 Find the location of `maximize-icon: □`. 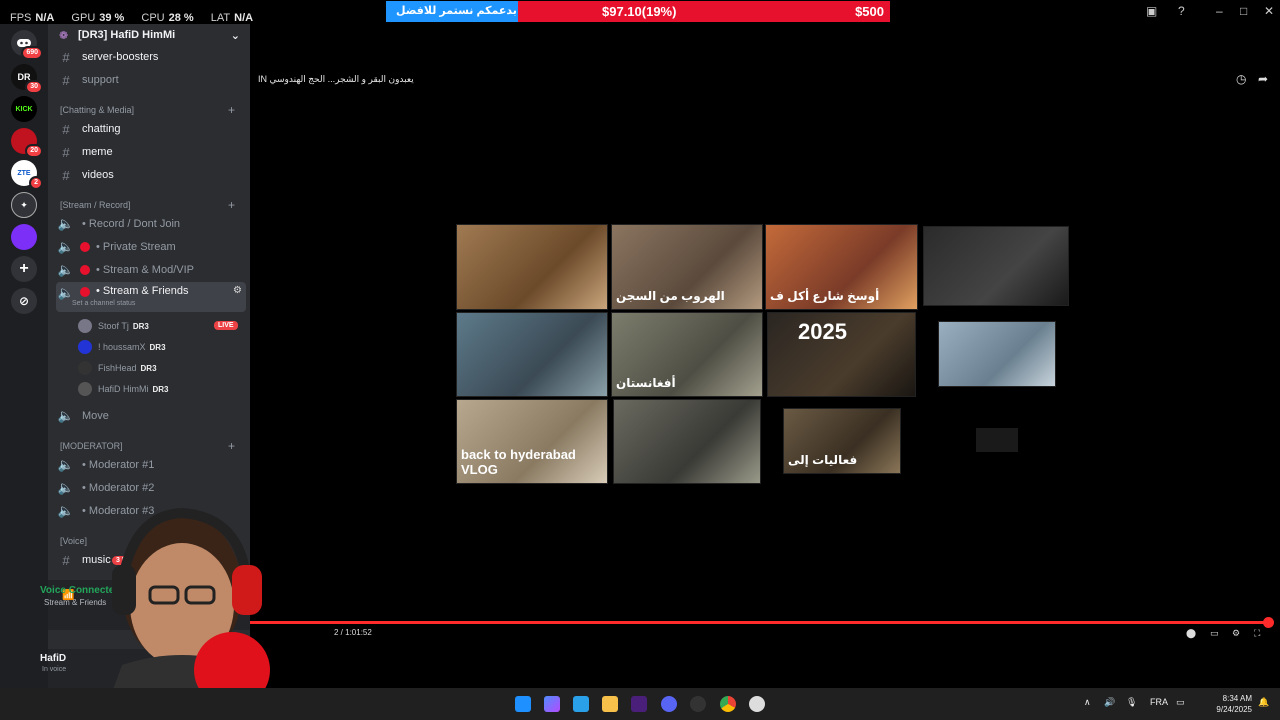

maximize-icon: □ is located at coordinates (1243, 11).